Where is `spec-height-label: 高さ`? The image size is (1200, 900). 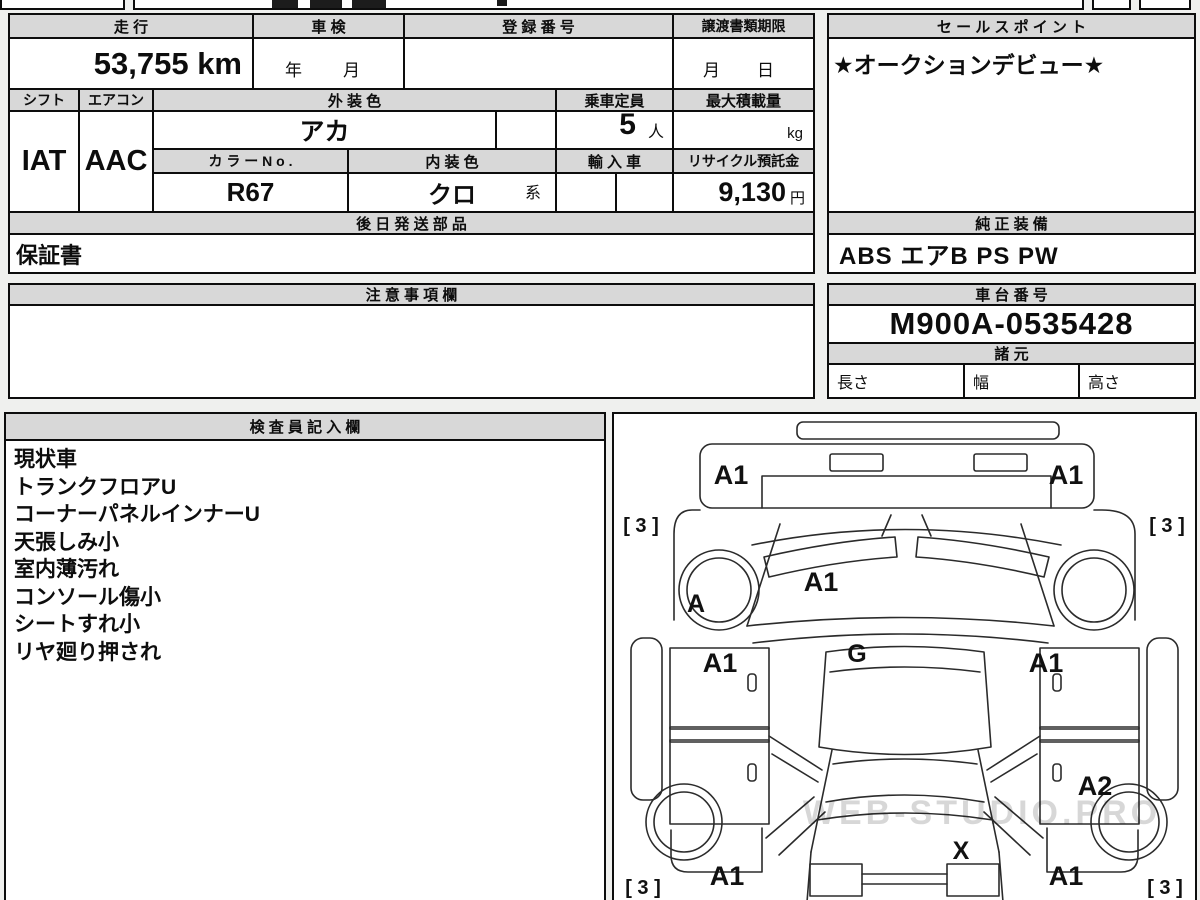
spec-height-label: 高さ is located at coordinates (1104, 383).